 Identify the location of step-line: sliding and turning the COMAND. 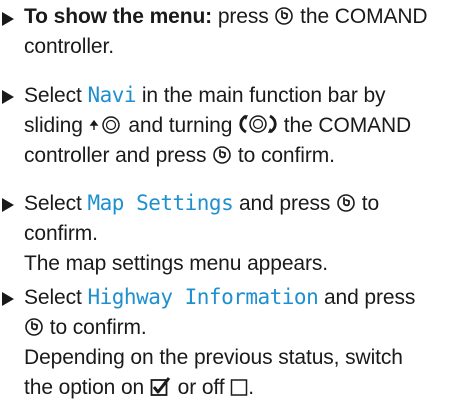
(239, 126).